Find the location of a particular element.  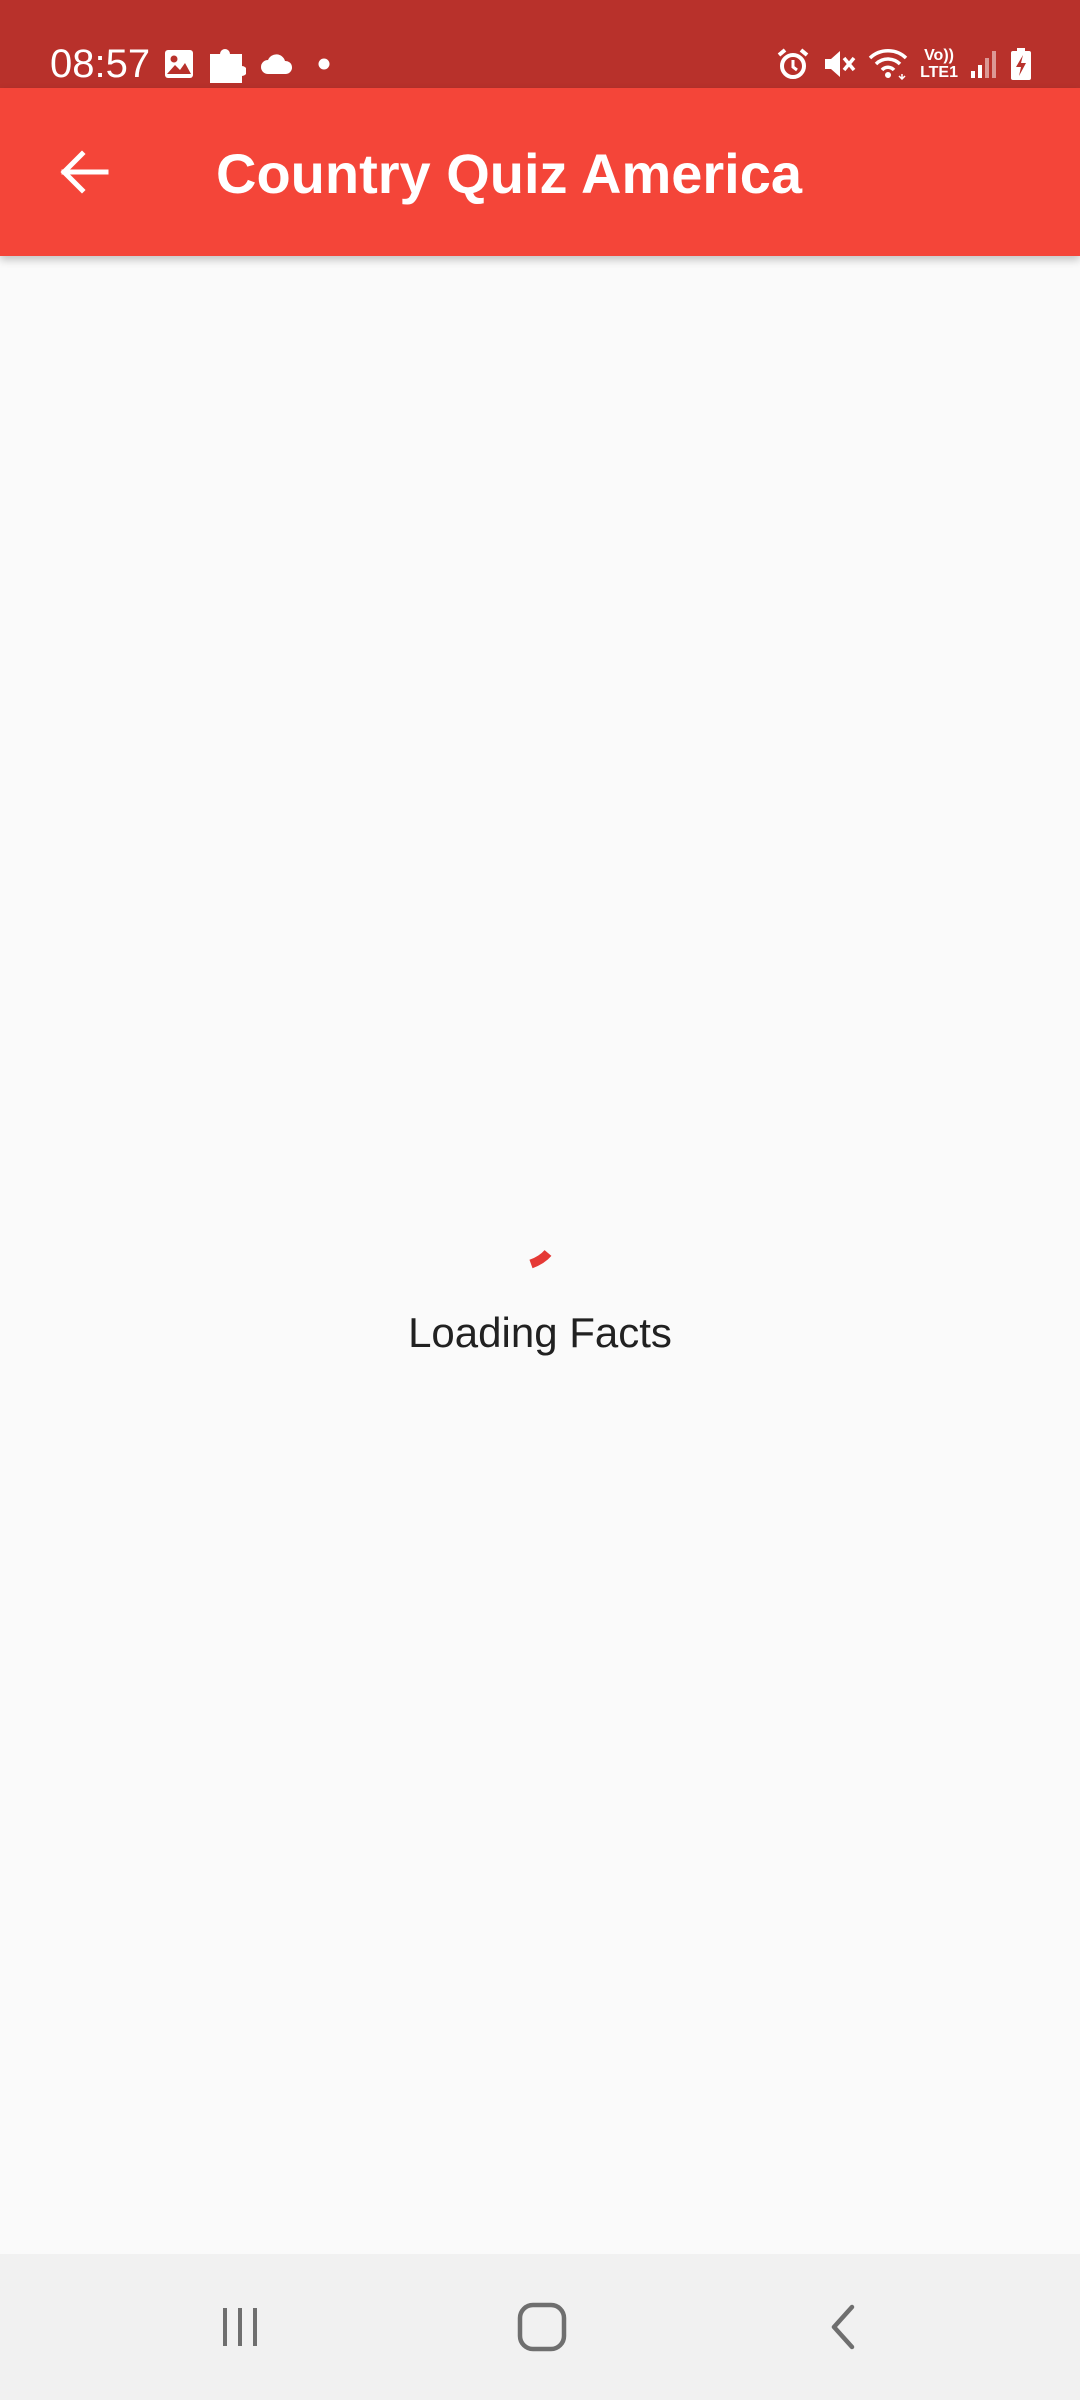

mute-icon is located at coordinates (840, 64).